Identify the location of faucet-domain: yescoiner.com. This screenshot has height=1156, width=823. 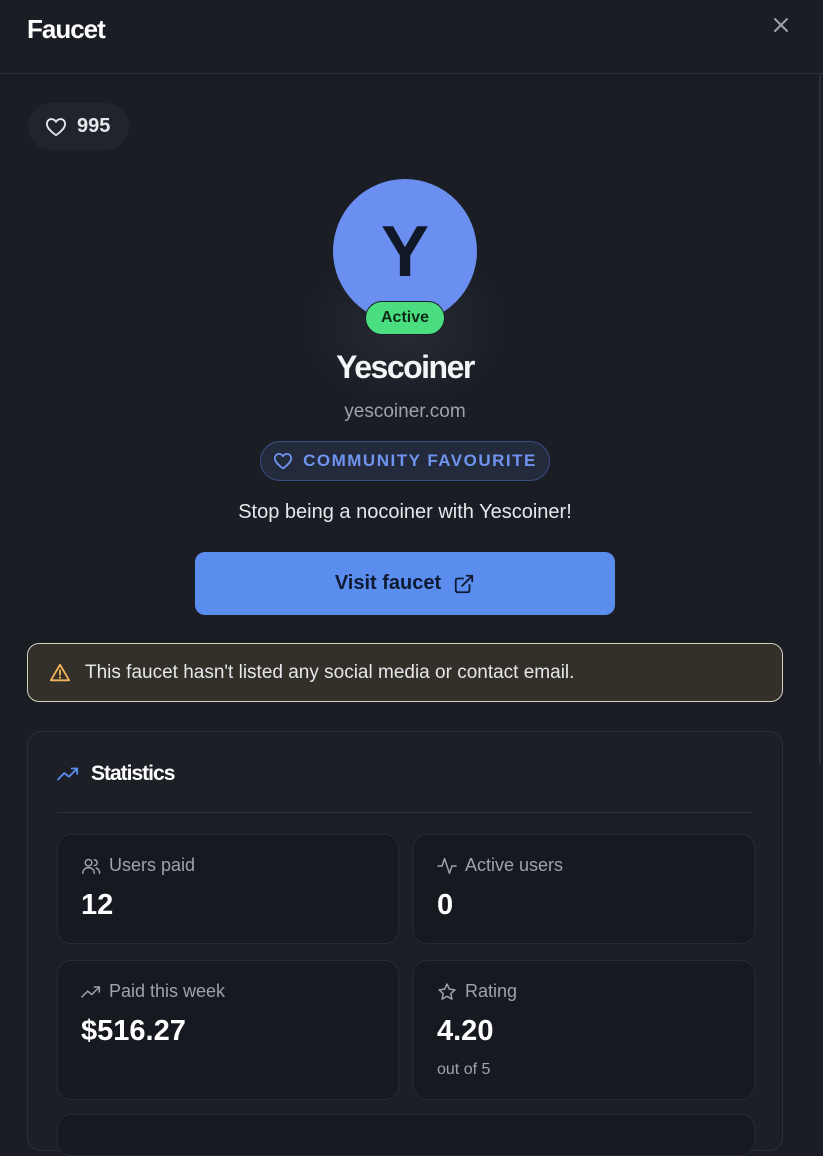
(405, 411).